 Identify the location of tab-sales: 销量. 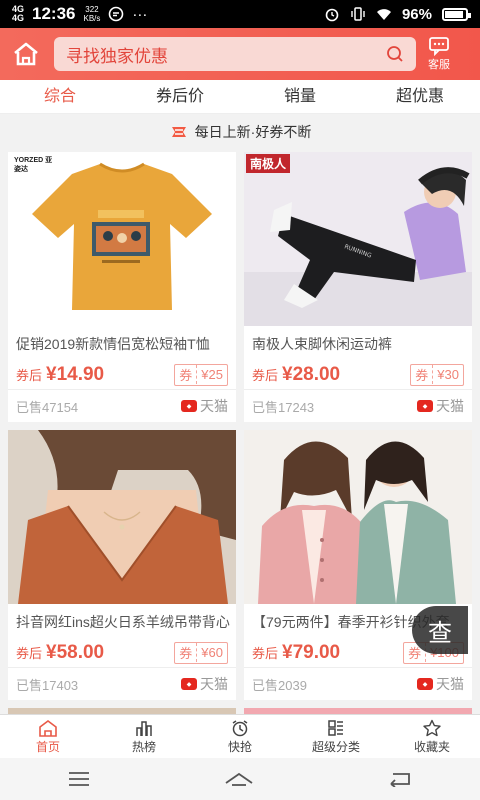
(300, 96).